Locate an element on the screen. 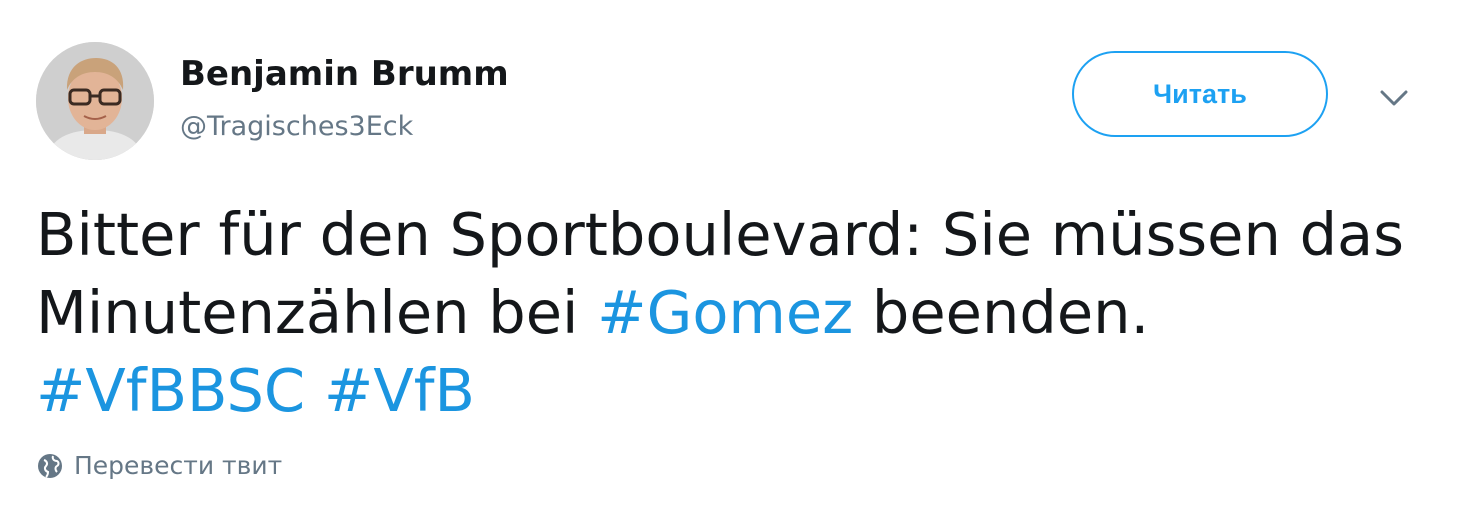  follow-button: Читать is located at coordinates (1200, 94).